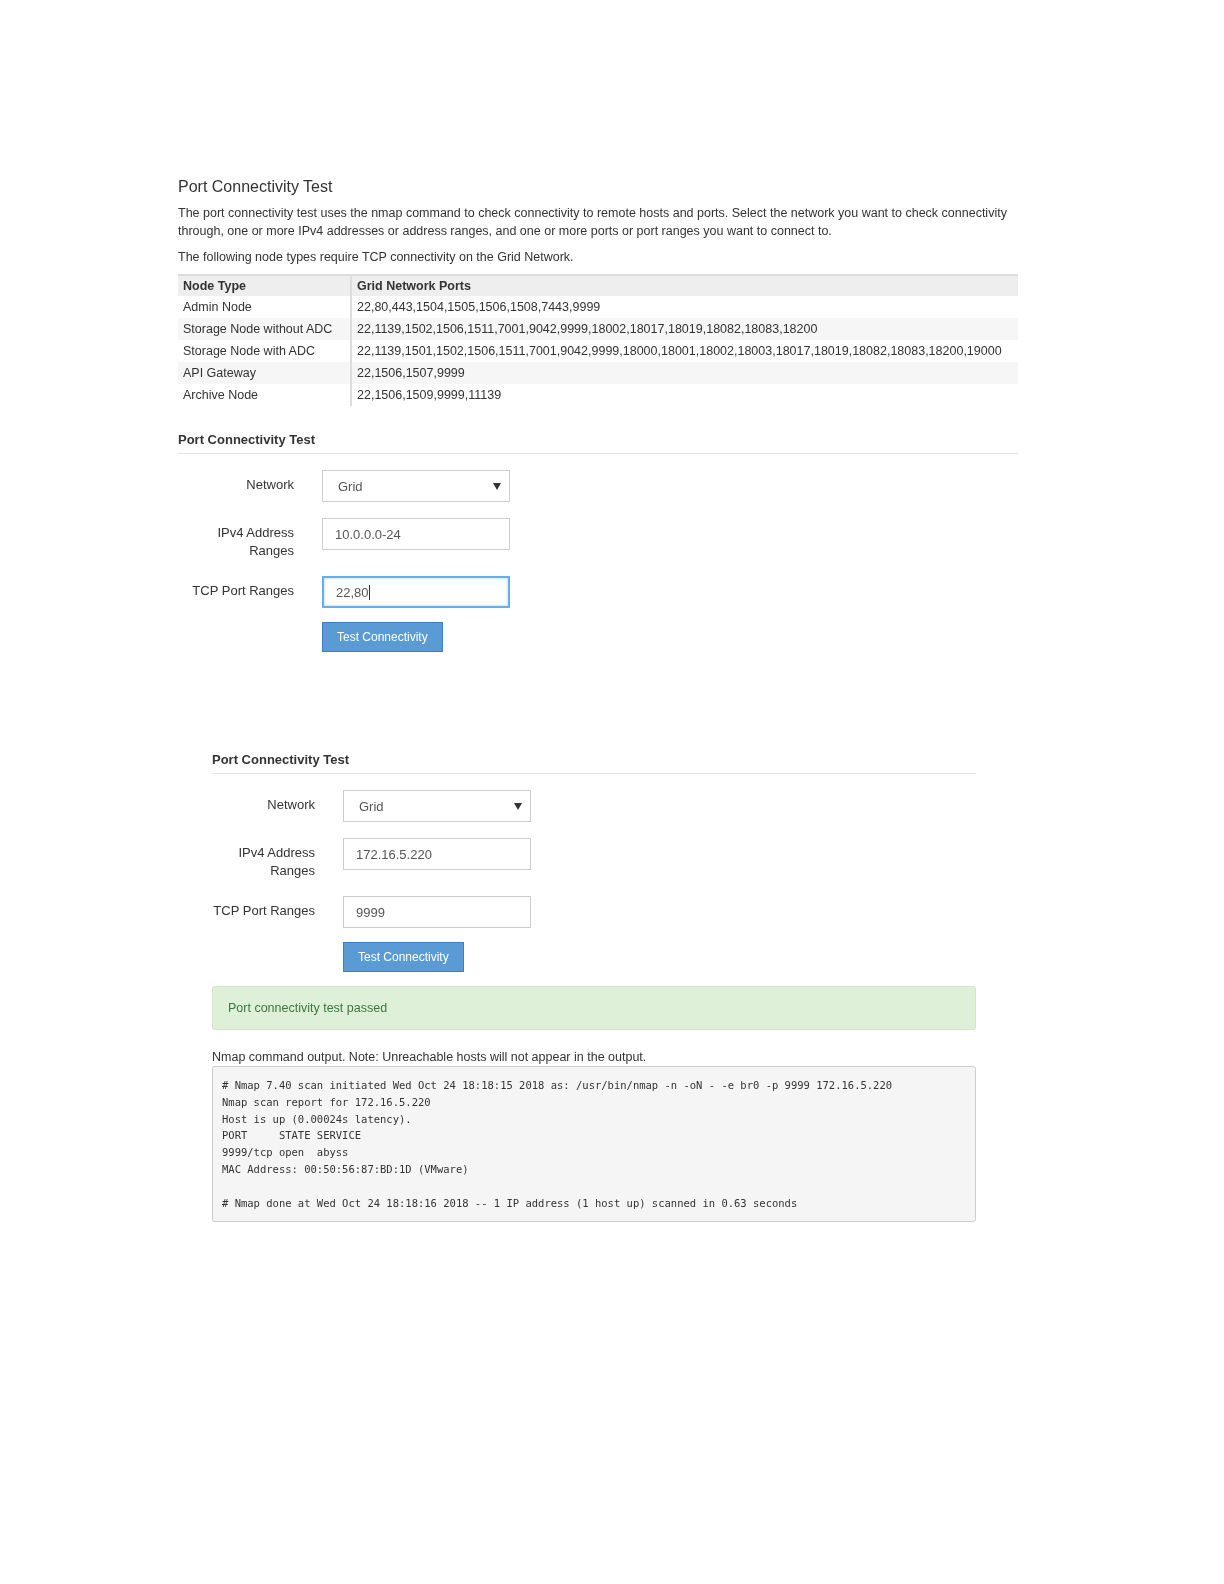  Describe the element at coordinates (264, 285) in the screenshot. I see `column-header: Node Type` at that location.